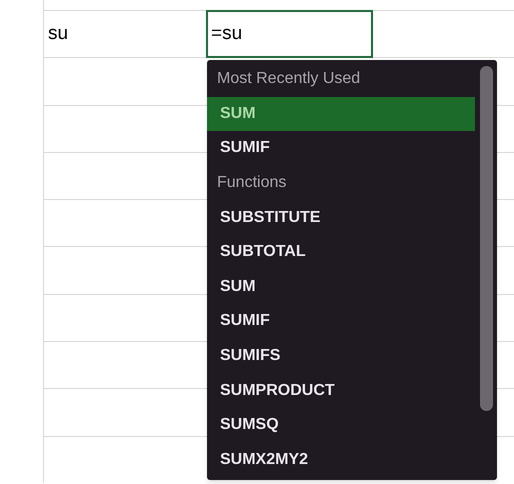 This screenshot has height=484, width=514. What do you see at coordinates (486, 238) in the screenshot?
I see `scrollbar` at bounding box center [486, 238].